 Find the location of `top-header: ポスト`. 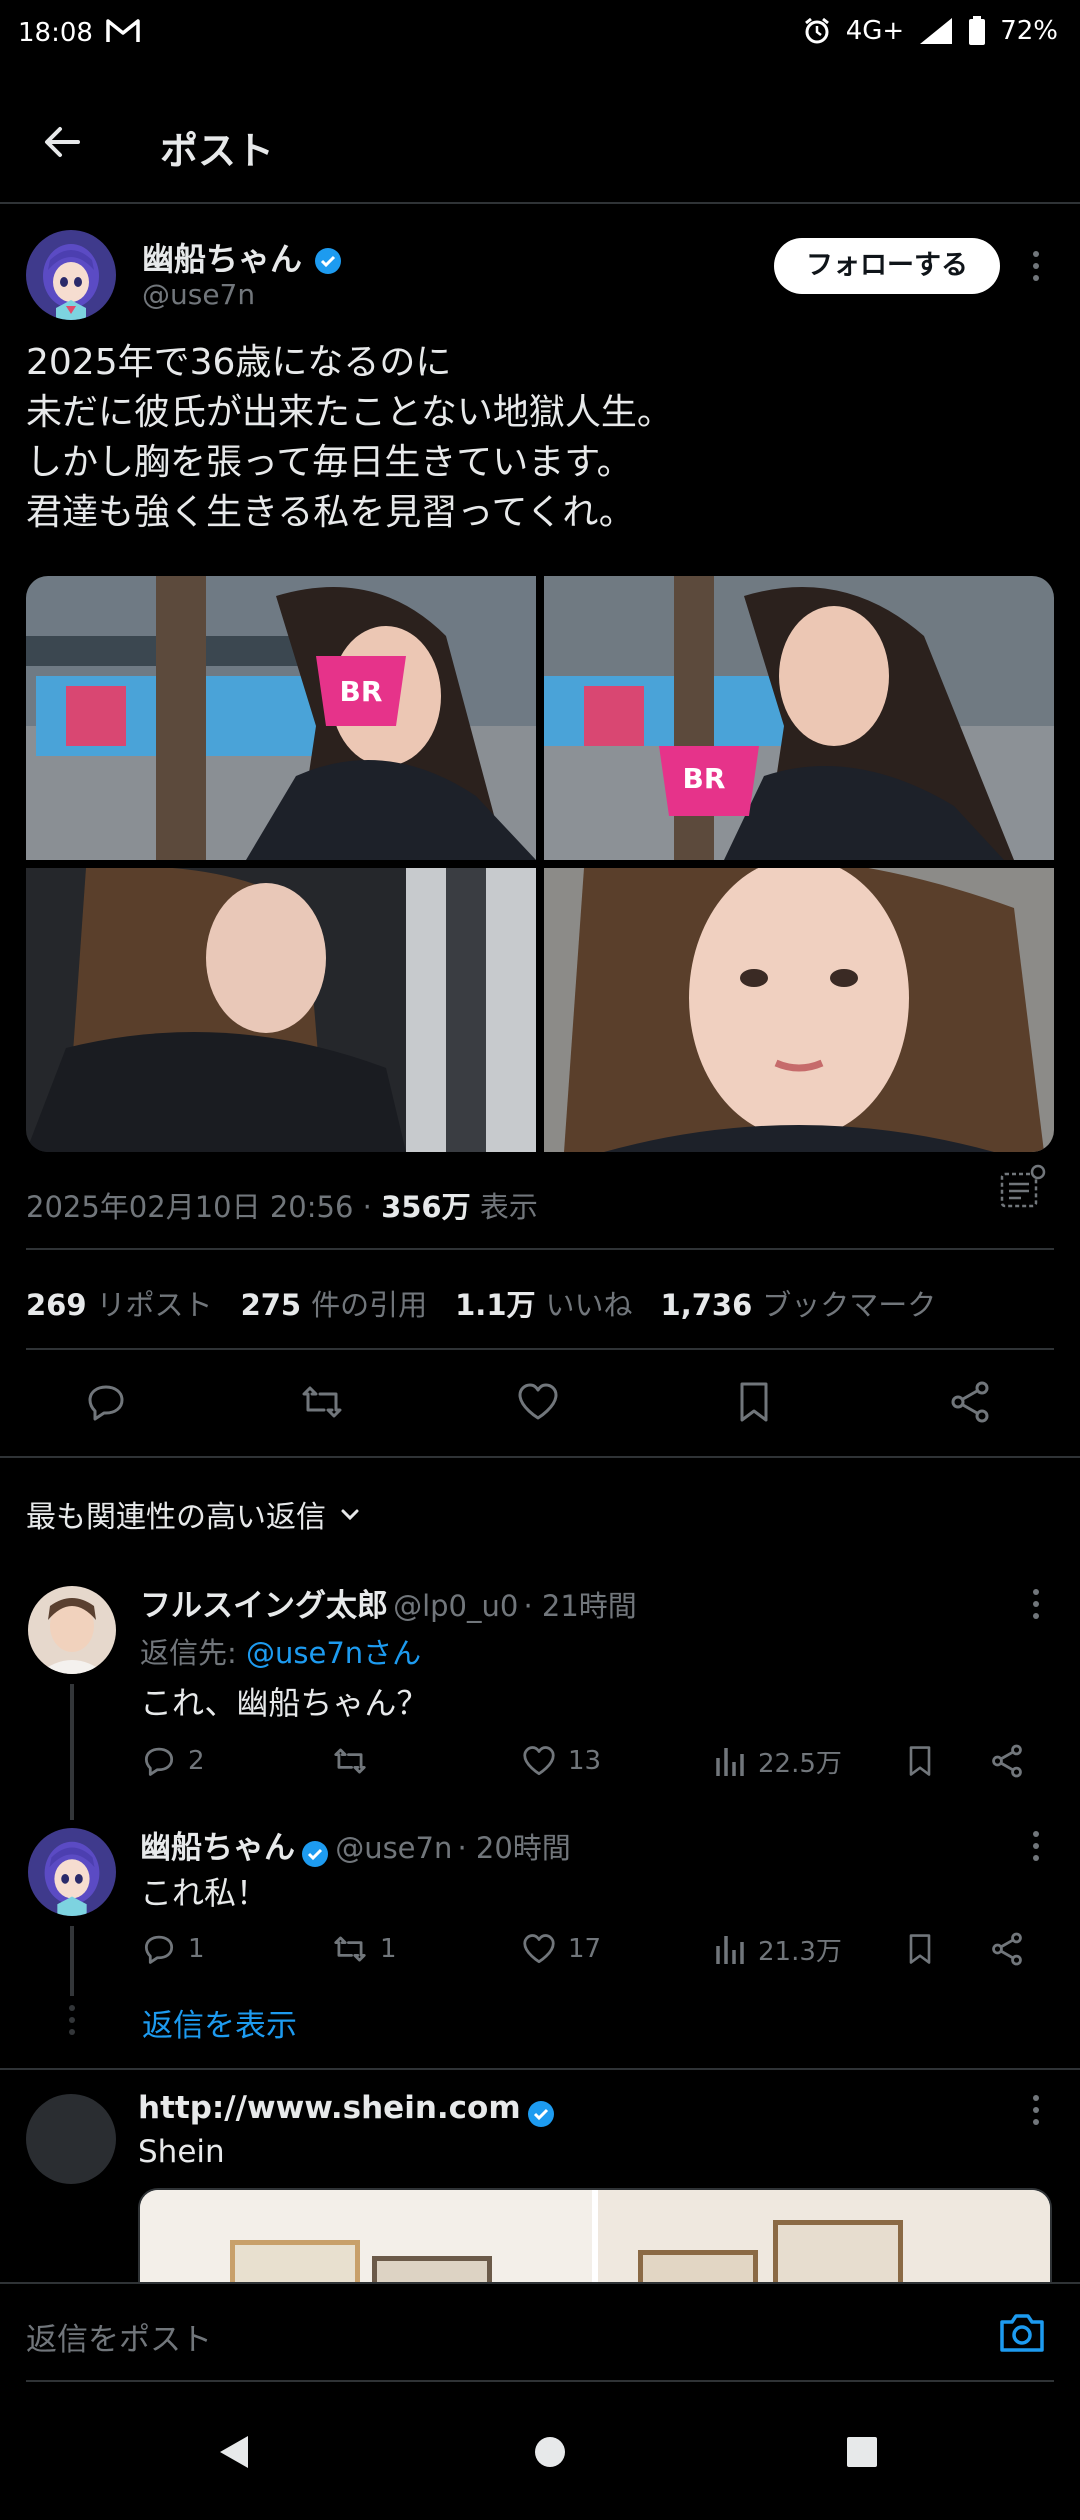

top-header: ポスト is located at coordinates (540, 145).